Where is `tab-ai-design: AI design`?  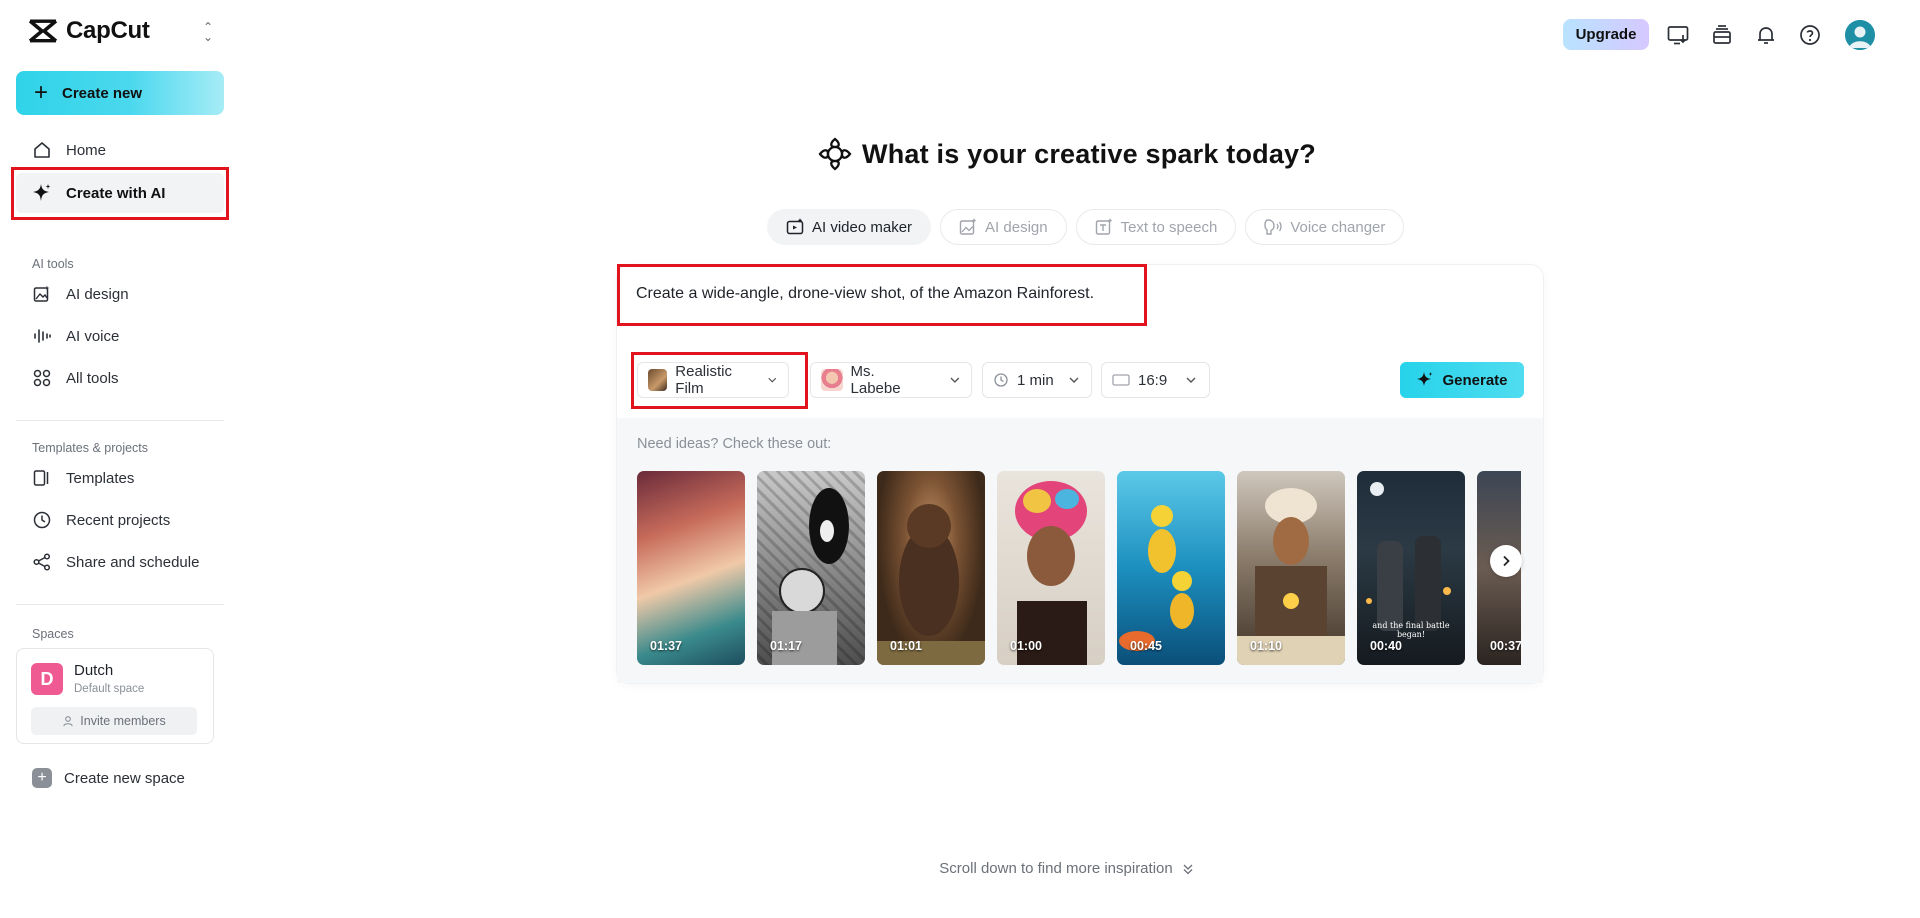
tab-ai-design: AI design is located at coordinates (1003, 227).